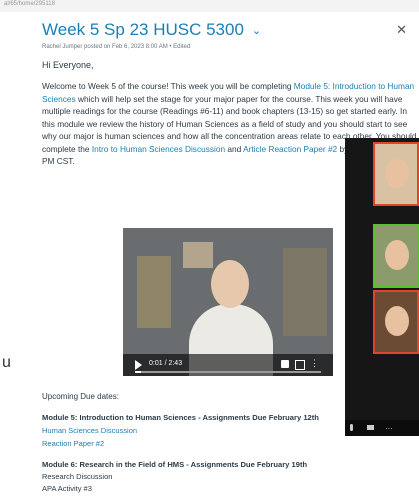  What do you see at coordinates (138, 365) in the screenshot?
I see `play-icon` at bounding box center [138, 365].